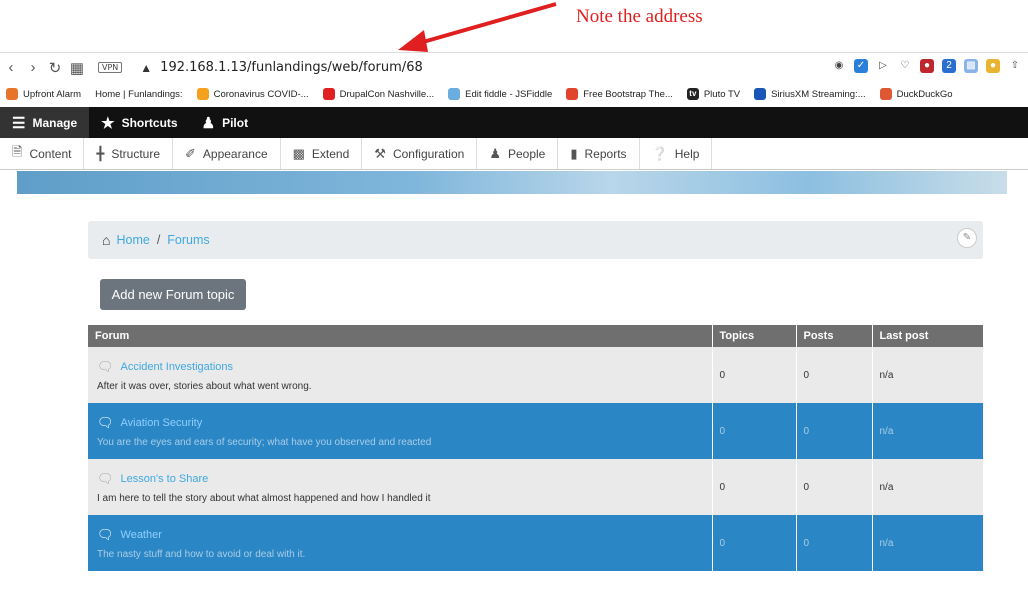 This screenshot has width=1028, height=596. What do you see at coordinates (188, 240) in the screenshot?
I see `breadcrumb-forums: Forums` at bounding box center [188, 240].